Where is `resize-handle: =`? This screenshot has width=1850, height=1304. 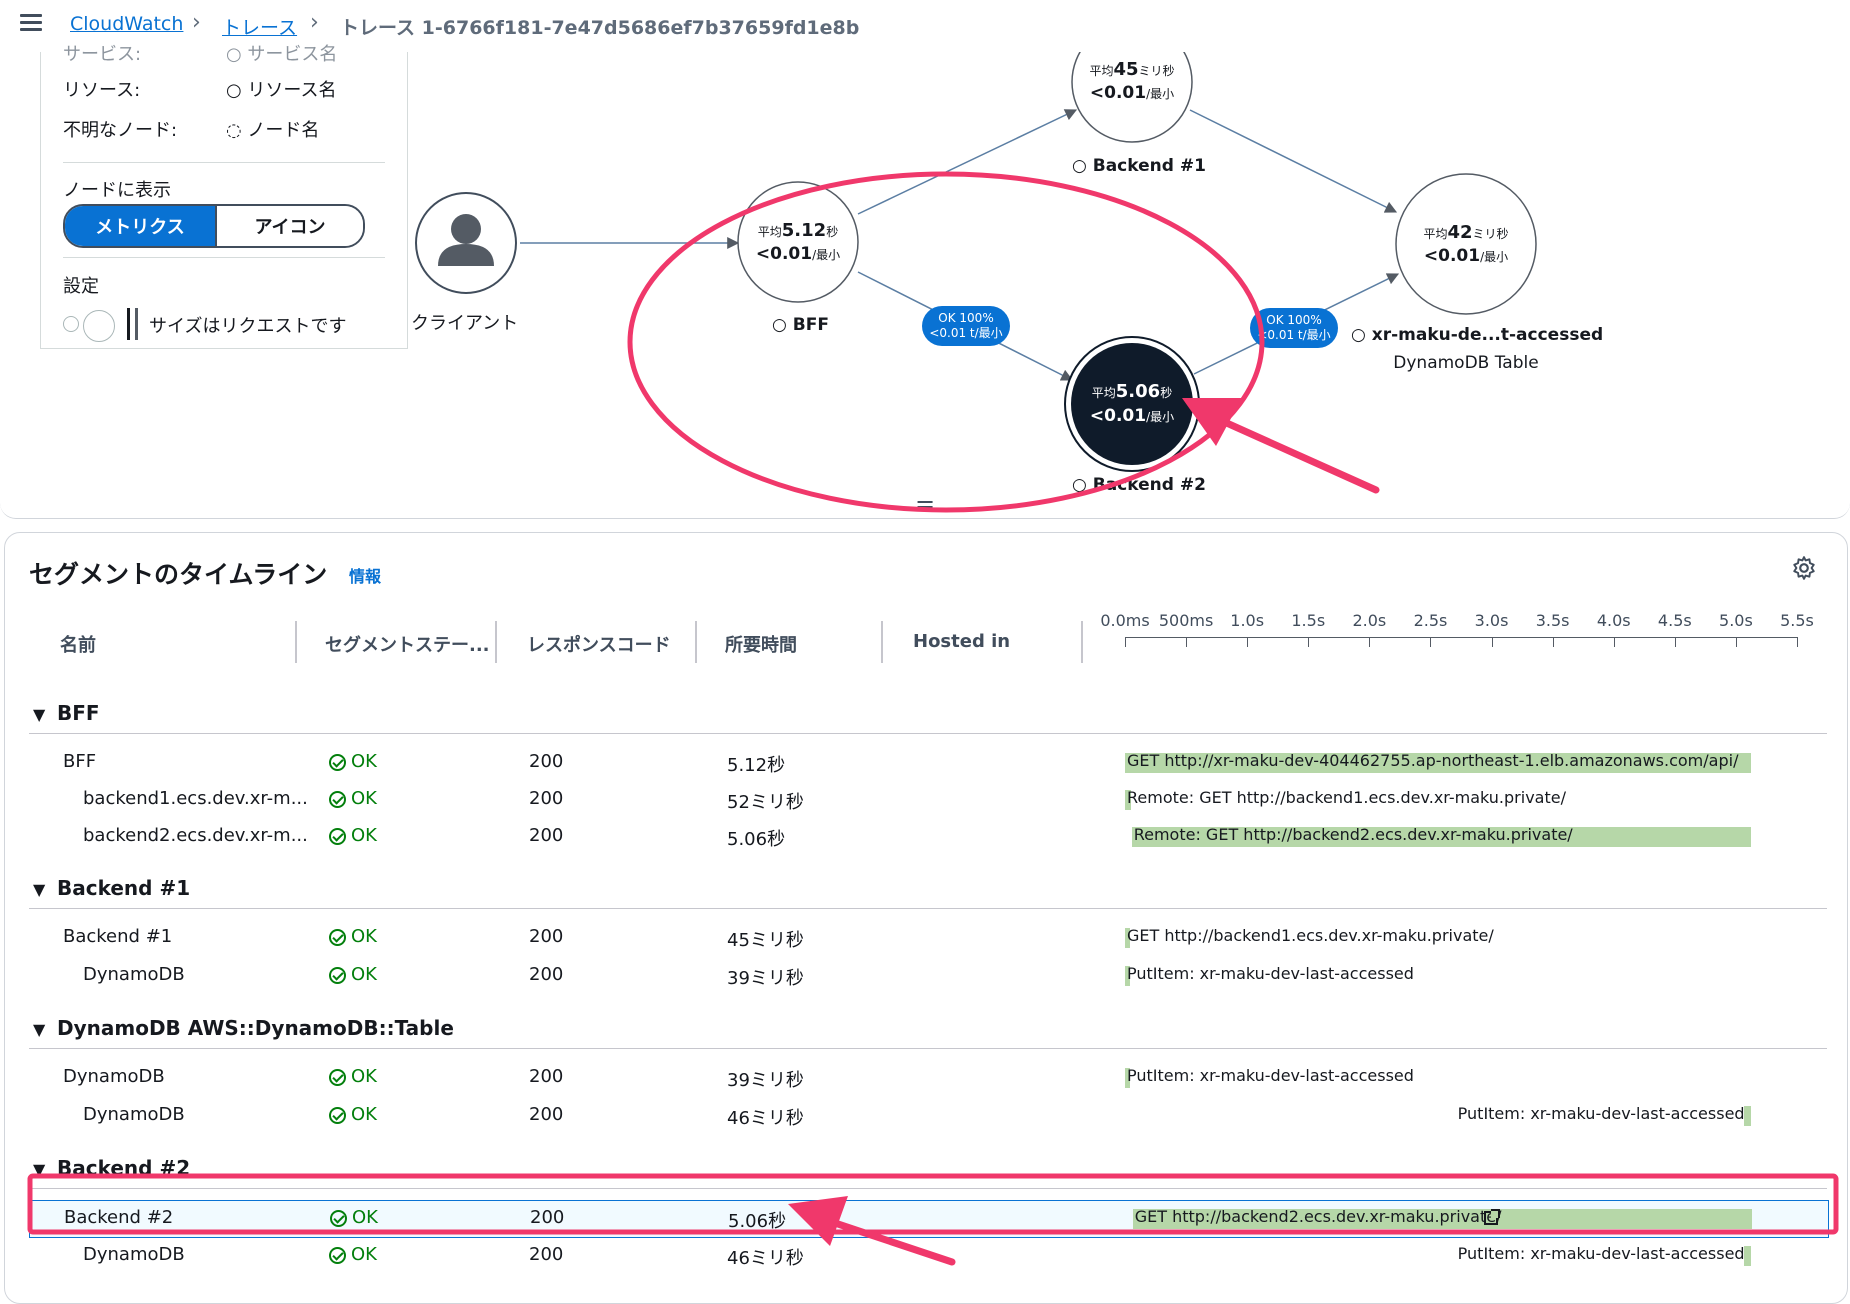 resize-handle: = is located at coordinates (925, 504).